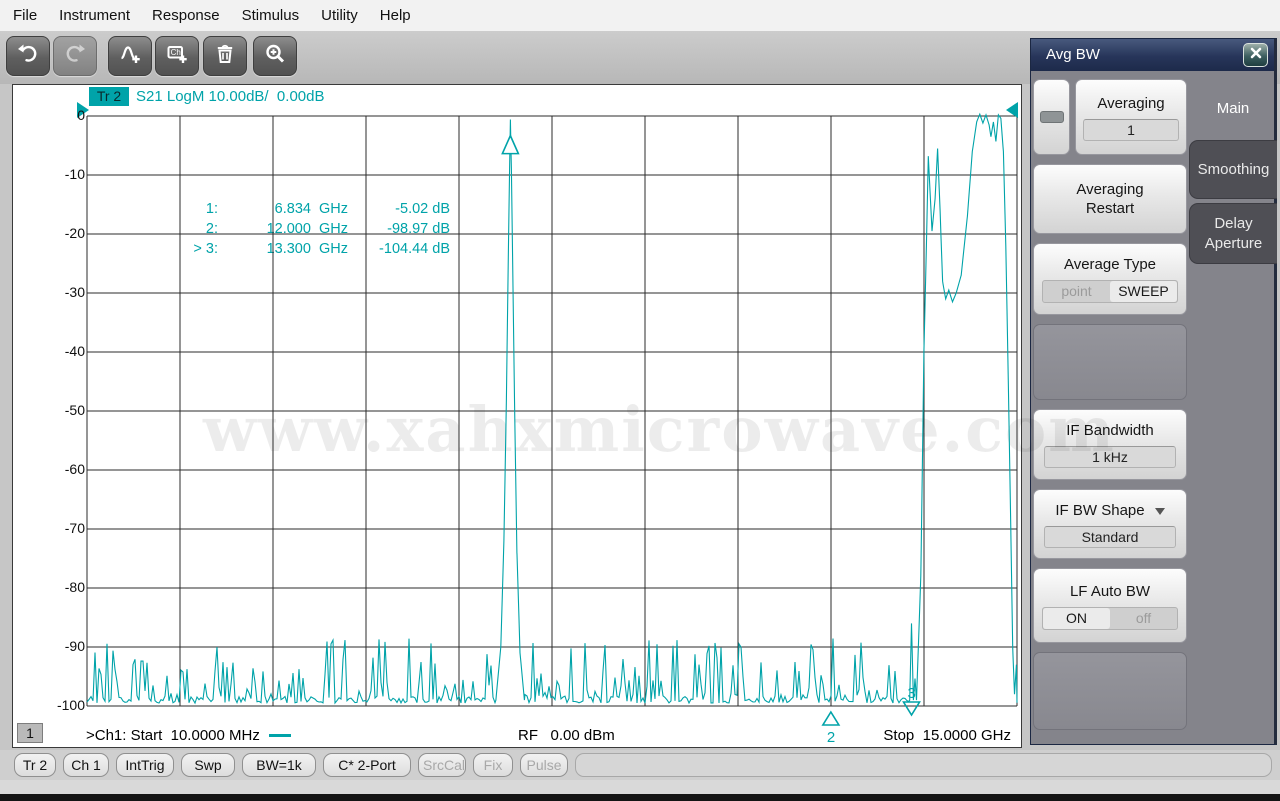  I want to click on svg-text: 3, so click(912, 693).